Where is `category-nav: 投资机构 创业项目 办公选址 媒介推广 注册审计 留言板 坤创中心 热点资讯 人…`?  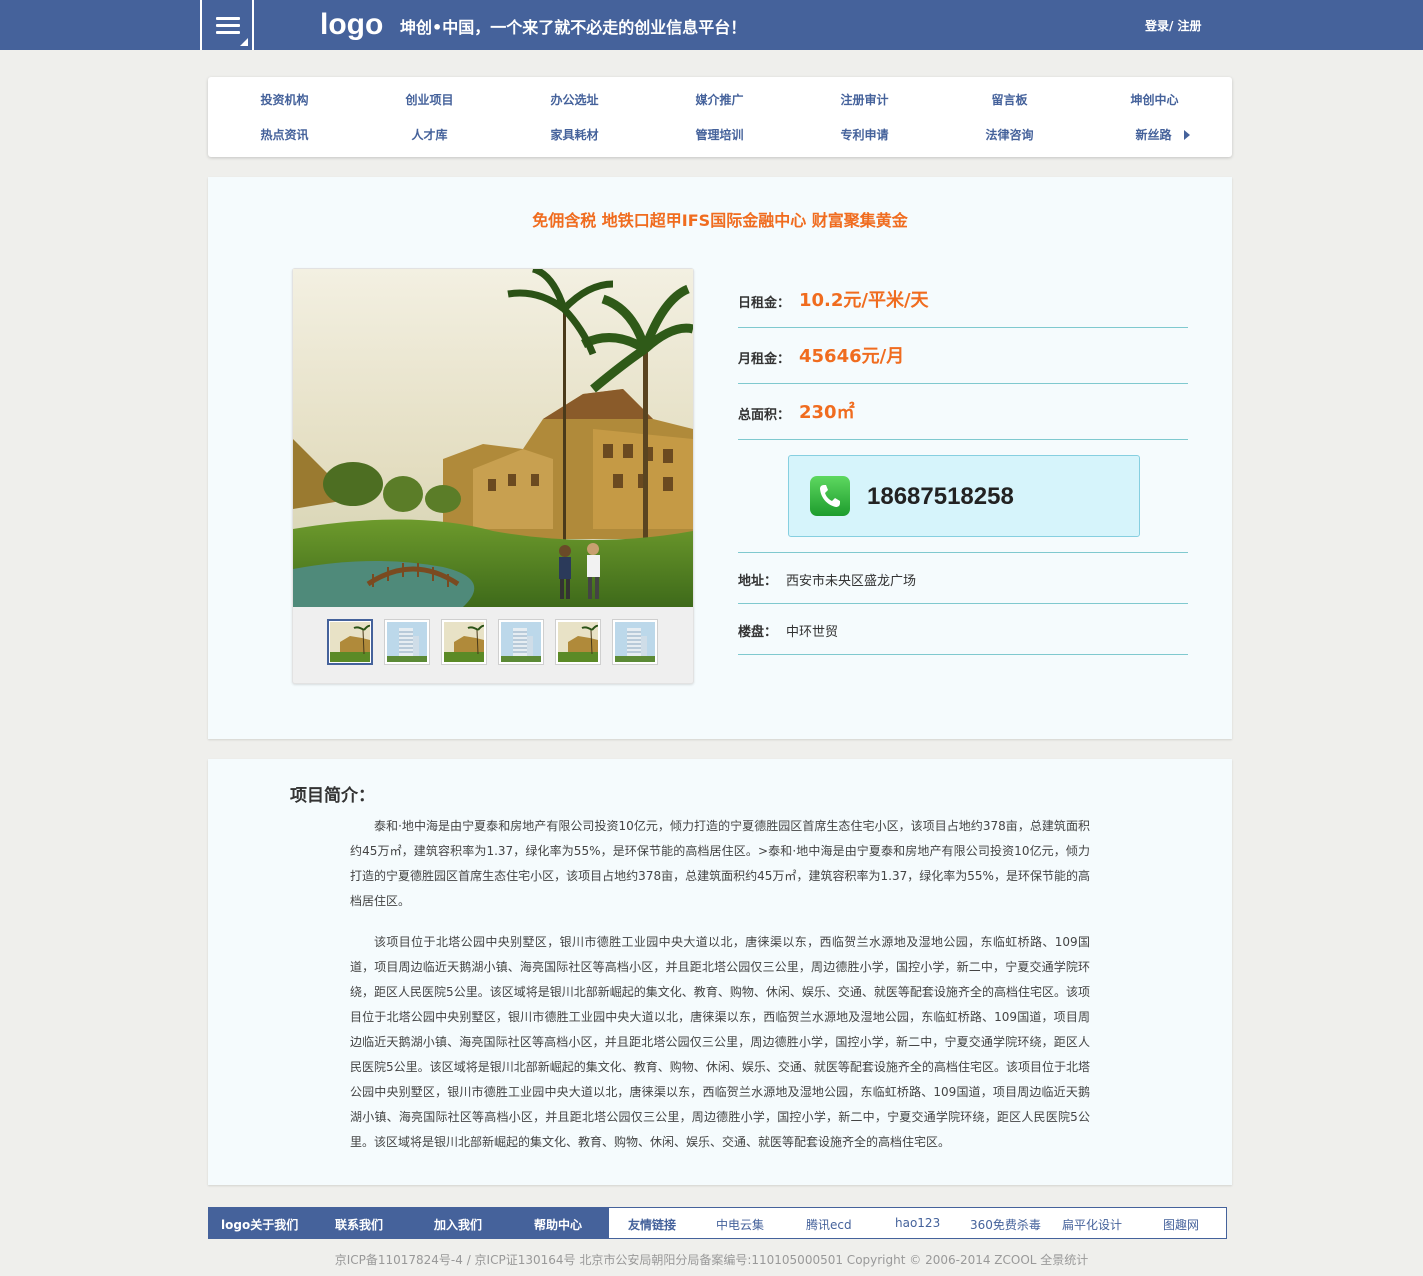
category-nav: 投资机构 创业项目 办公选址 媒介推广 注册审计 留言板 坤创中心 热点资讯 人… is located at coordinates (720, 117).